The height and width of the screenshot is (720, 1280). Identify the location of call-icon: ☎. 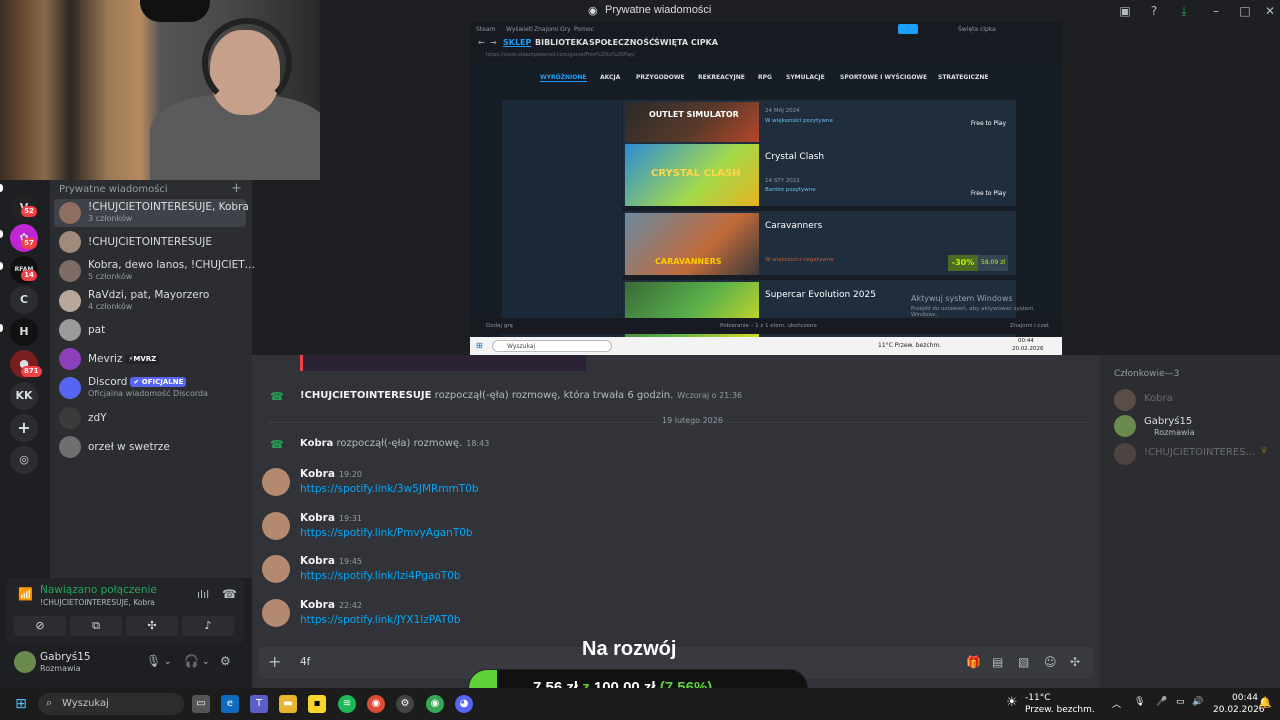
(277, 444).